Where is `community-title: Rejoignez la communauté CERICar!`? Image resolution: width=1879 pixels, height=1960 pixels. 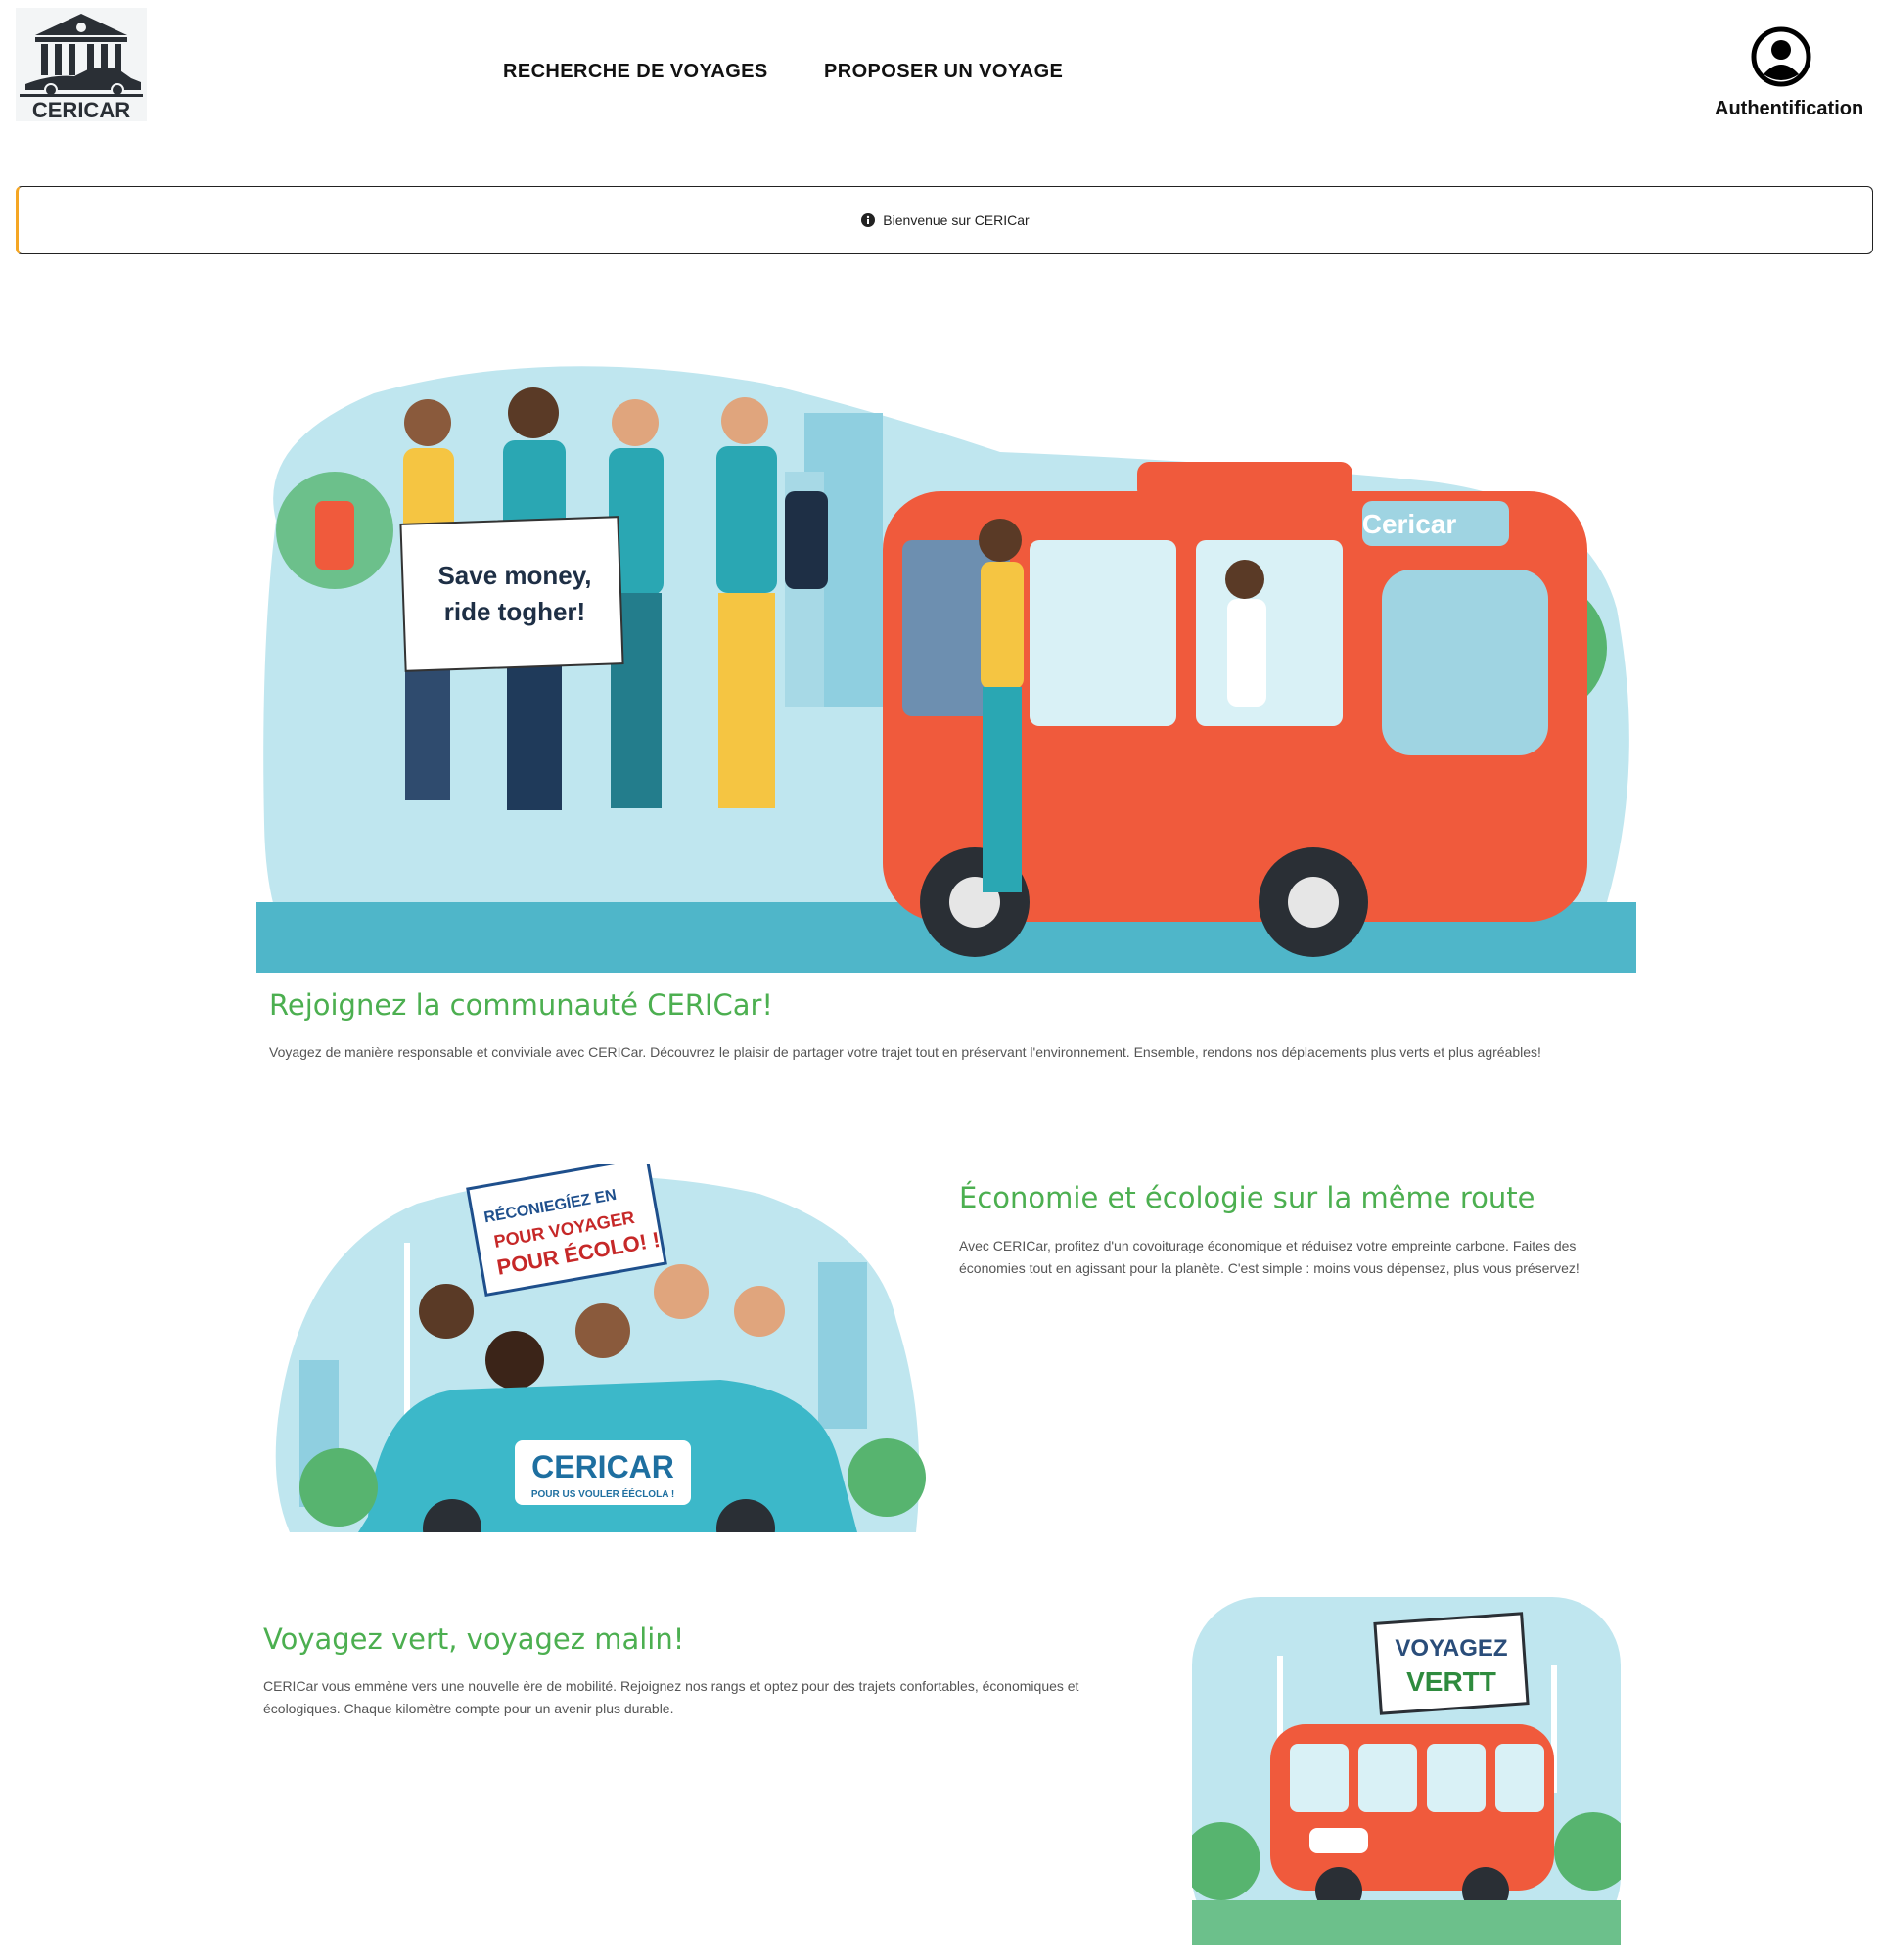
community-title: Rejoignez la communauté CERICar! is located at coordinates (521, 1005).